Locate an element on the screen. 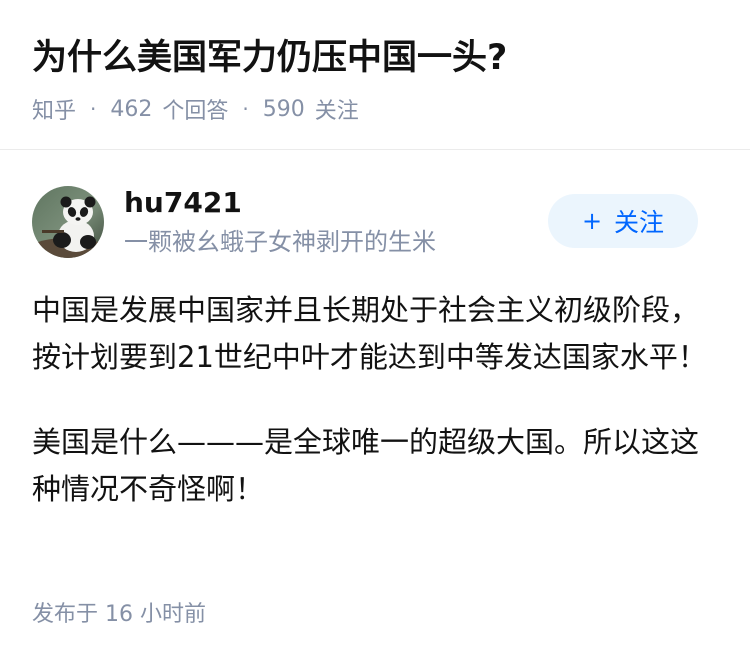  author-avatar is located at coordinates (68, 222).